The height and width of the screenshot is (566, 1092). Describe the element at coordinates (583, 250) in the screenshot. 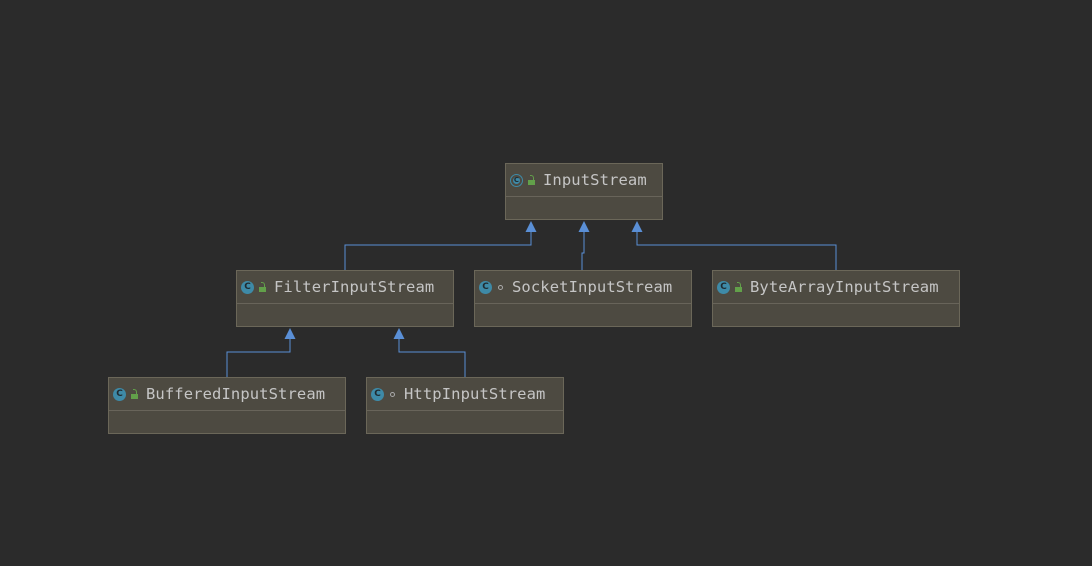

I see `inheritance-line-socketinputstream` at that location.